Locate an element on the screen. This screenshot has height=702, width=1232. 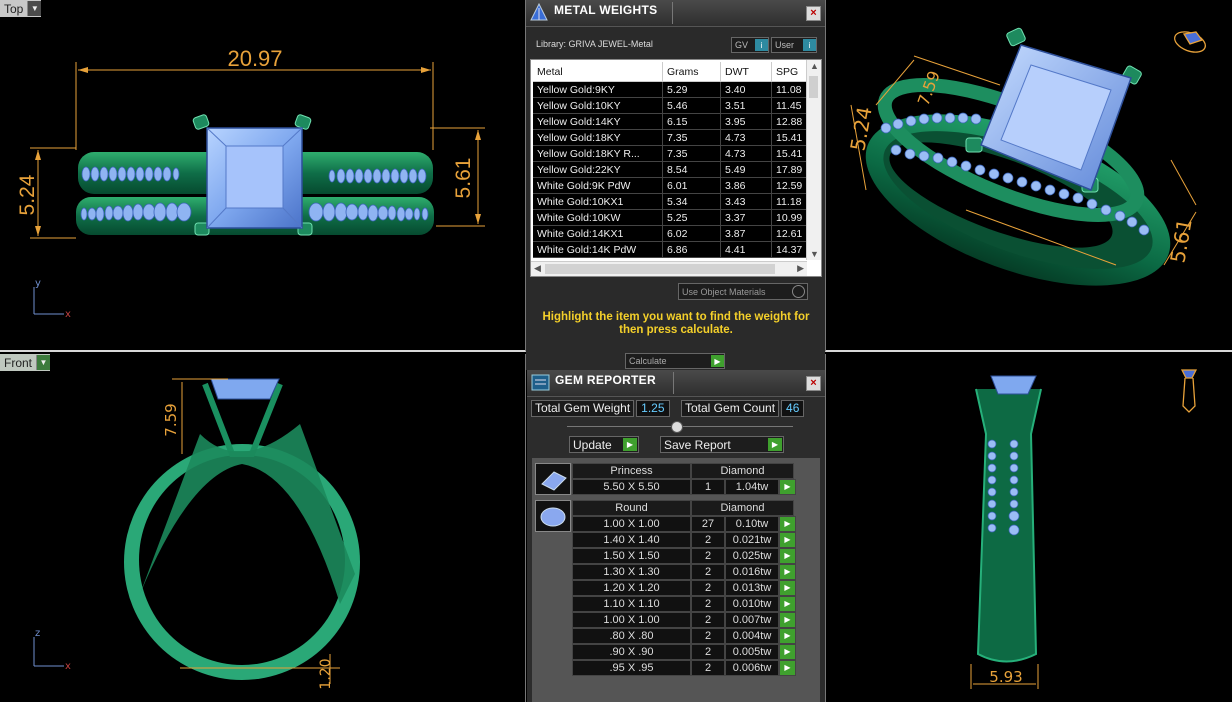
scroll-up-icon: ▲ is located at coordinates (814, 66).